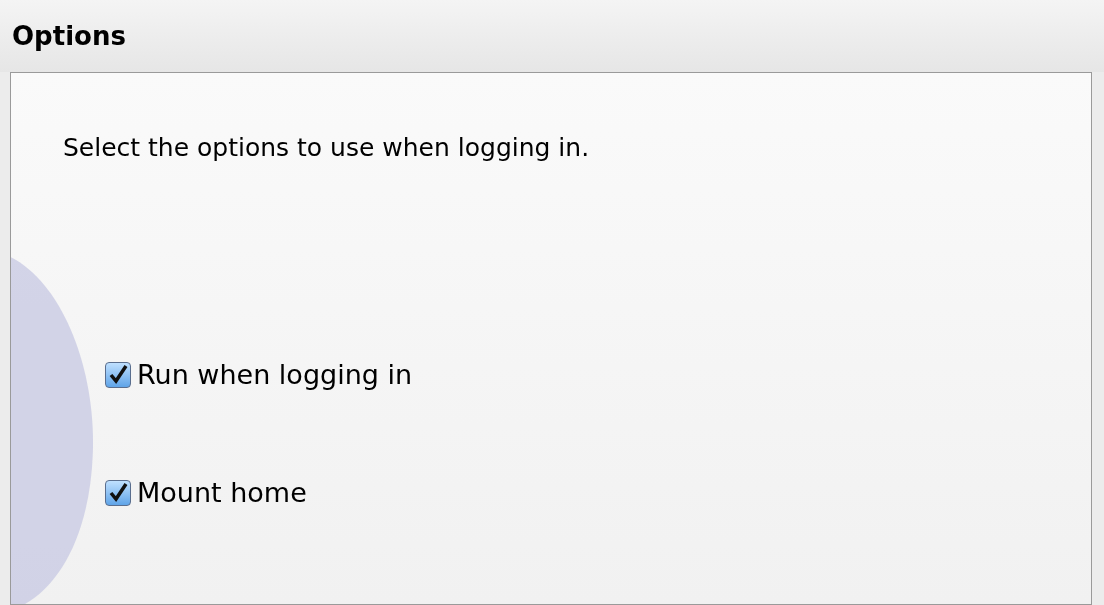 The width and height of the screenshot is (1104, 605). What do you see at coordinates (259, 374) in the screenshot?
I see `option-checkbox: Run when logging in` at bounding box center [259, 374].